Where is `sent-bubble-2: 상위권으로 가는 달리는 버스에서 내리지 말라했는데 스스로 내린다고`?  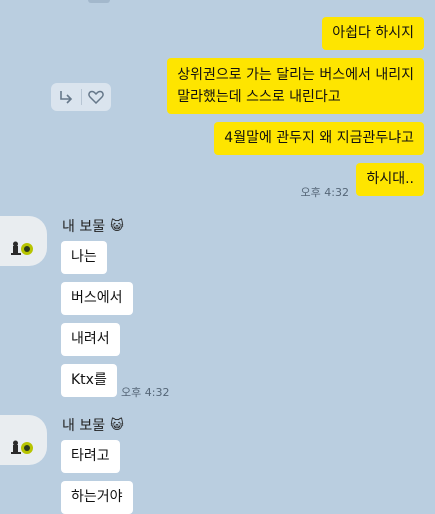 sent-bubble-2: 상위권으로 가는 달리는 버스에서 내리지 말라했는데 스스로 내린다고 is located at coordinates (295, 86).